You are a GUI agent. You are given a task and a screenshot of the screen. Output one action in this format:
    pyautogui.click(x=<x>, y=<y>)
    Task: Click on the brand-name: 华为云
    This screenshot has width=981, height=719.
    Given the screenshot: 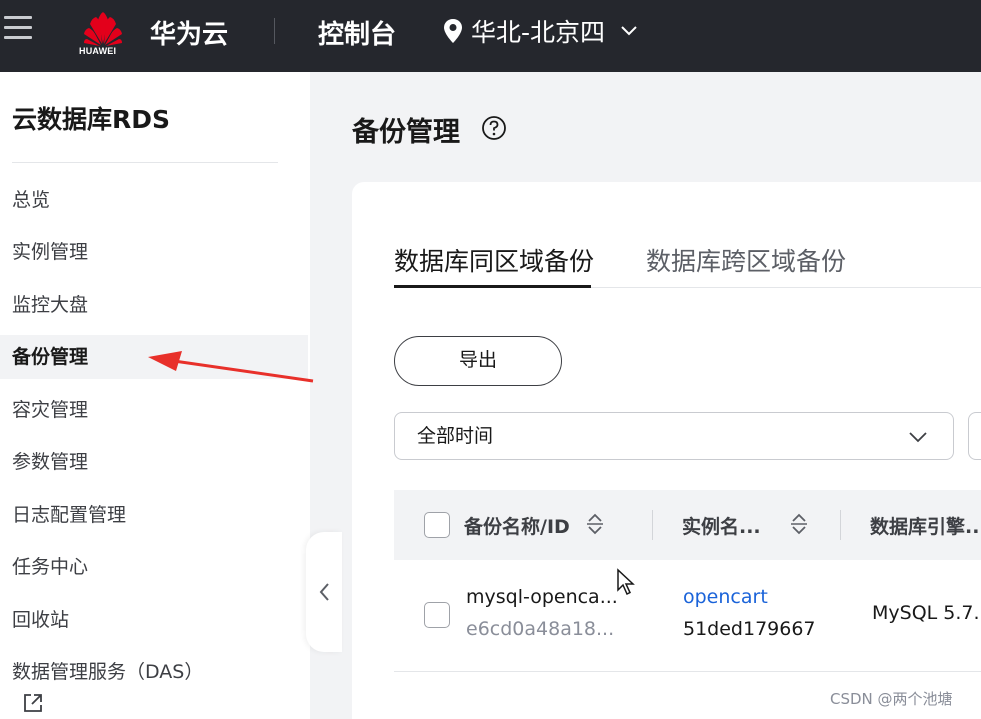 What is the action you would take?
    pyautogui.click(x=189, y=32)
    